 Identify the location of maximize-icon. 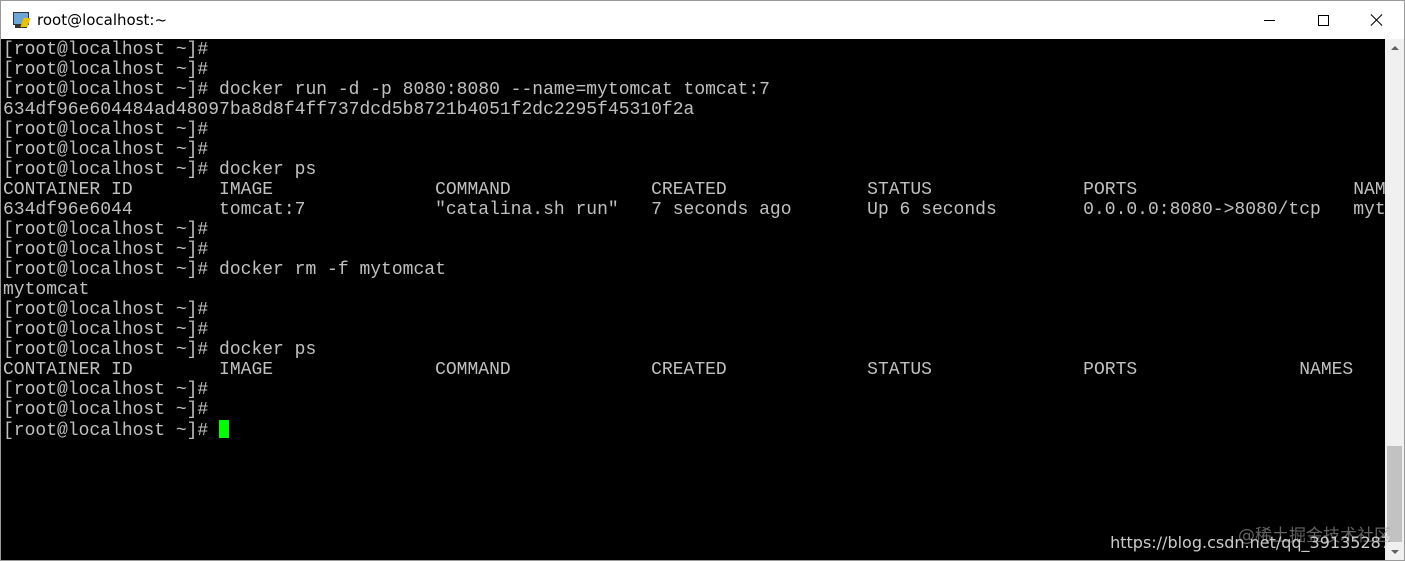
(1323, 20).